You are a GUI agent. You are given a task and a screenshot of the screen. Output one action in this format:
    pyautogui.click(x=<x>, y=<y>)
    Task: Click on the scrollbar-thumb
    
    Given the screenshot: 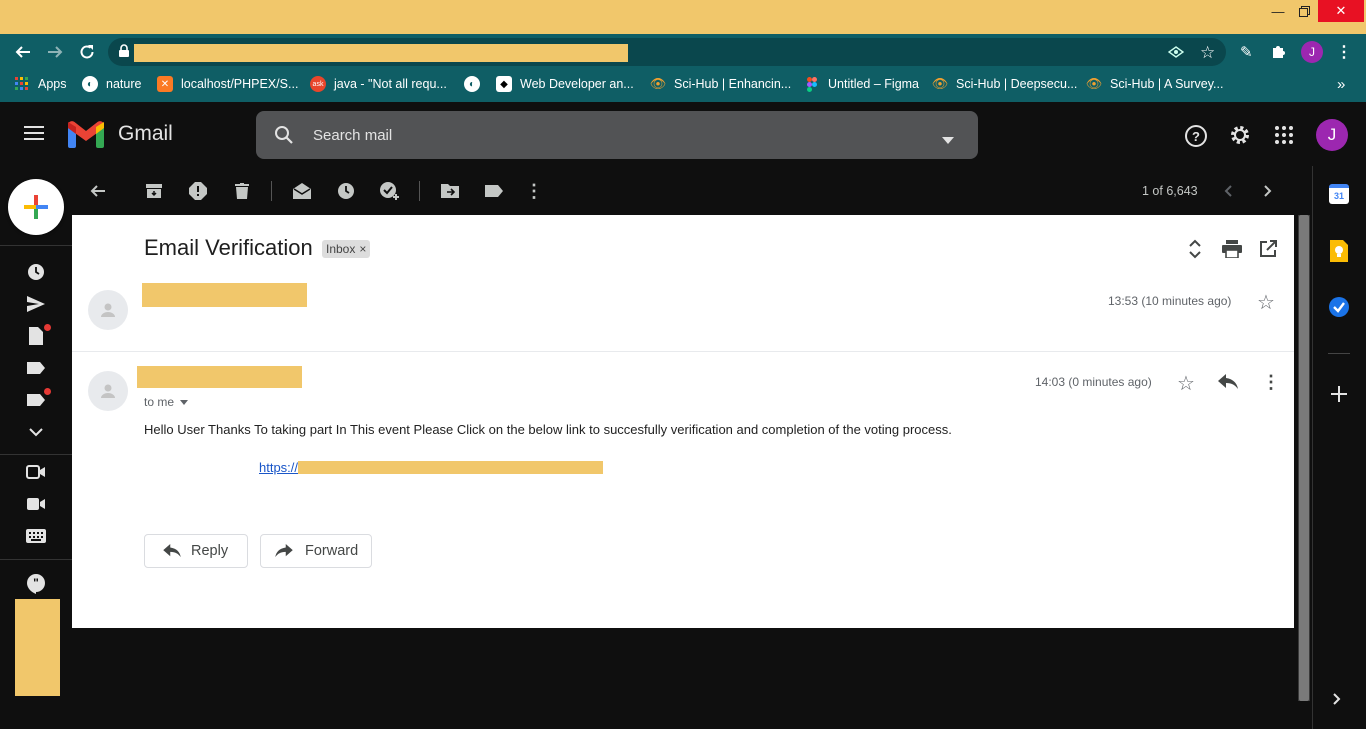 What is the action you would take?
    pyautogui.click(x=1304, y=458)
    